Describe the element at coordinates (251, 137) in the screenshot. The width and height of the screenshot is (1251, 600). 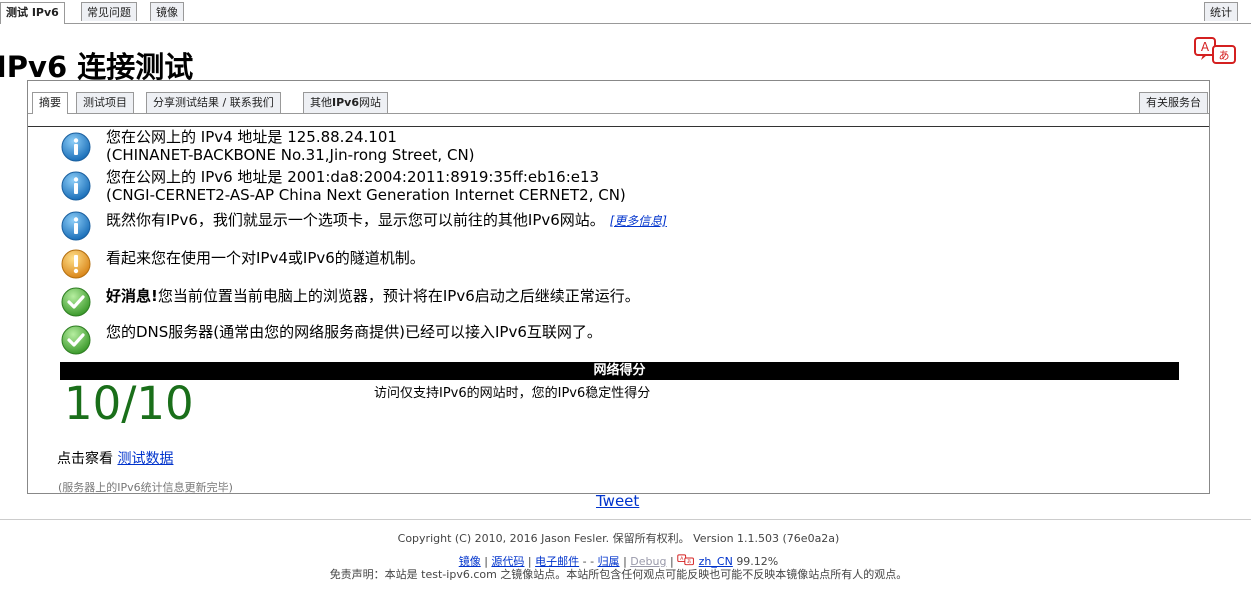
I see `ipv4-address-text: 您在公网上的 IPv4 地址是 125.88.24.101` at that location.